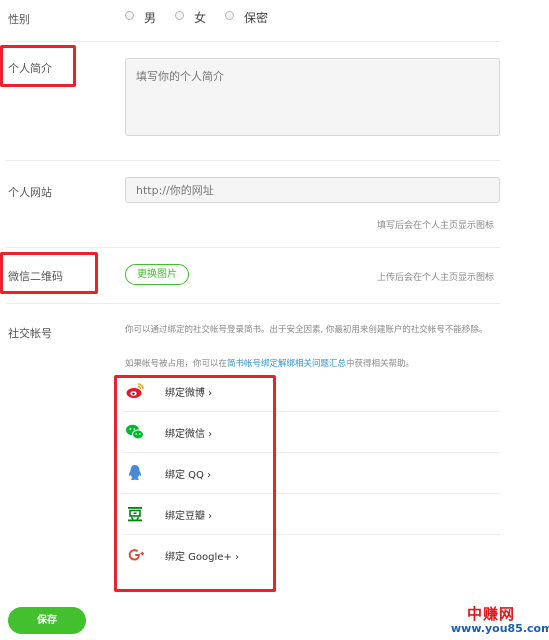 This screenshot has width=549, height=640. I want to click on change-image-button: 更换图片, so click(157, 274).